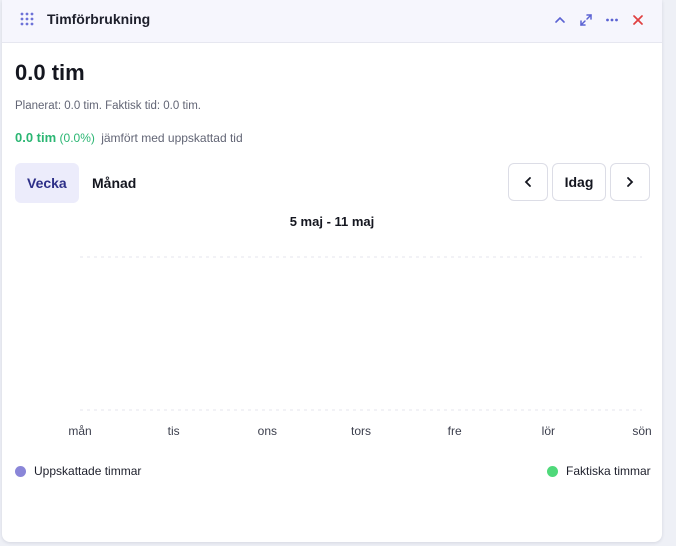 The height and width of the screenshot is (546, 676). Describe the element at coordinates (548, 431) in the screenshot. I see `x-tick-label: lör` at that location.